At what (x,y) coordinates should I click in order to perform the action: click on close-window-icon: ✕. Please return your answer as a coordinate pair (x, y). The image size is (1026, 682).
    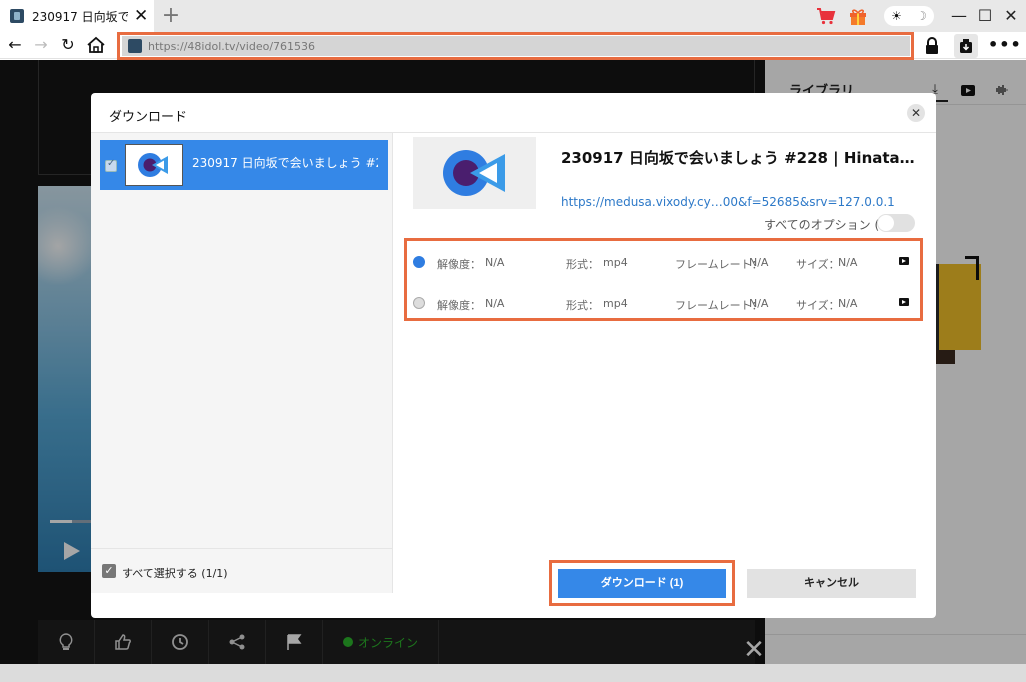
    Looking at the image, I should click on (1011, 16).